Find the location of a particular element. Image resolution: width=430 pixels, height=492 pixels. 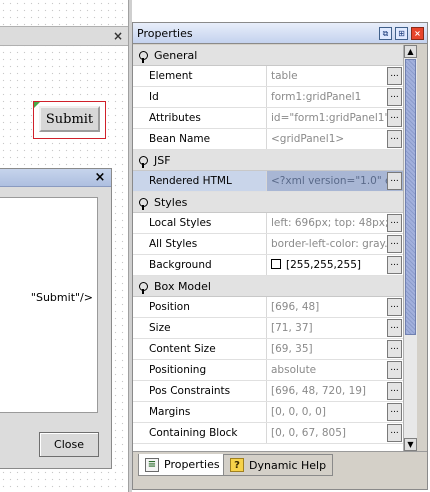

property-value-text: [69, 35] is located at coordinates (292, 349).